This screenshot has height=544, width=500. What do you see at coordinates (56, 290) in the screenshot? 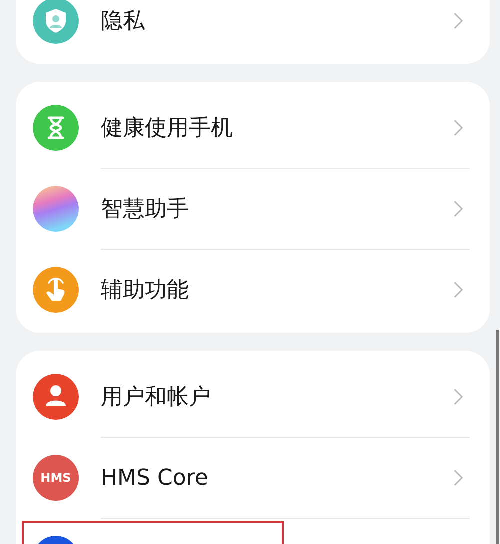
I see `hand-icon` at bounding box center [56, 290].